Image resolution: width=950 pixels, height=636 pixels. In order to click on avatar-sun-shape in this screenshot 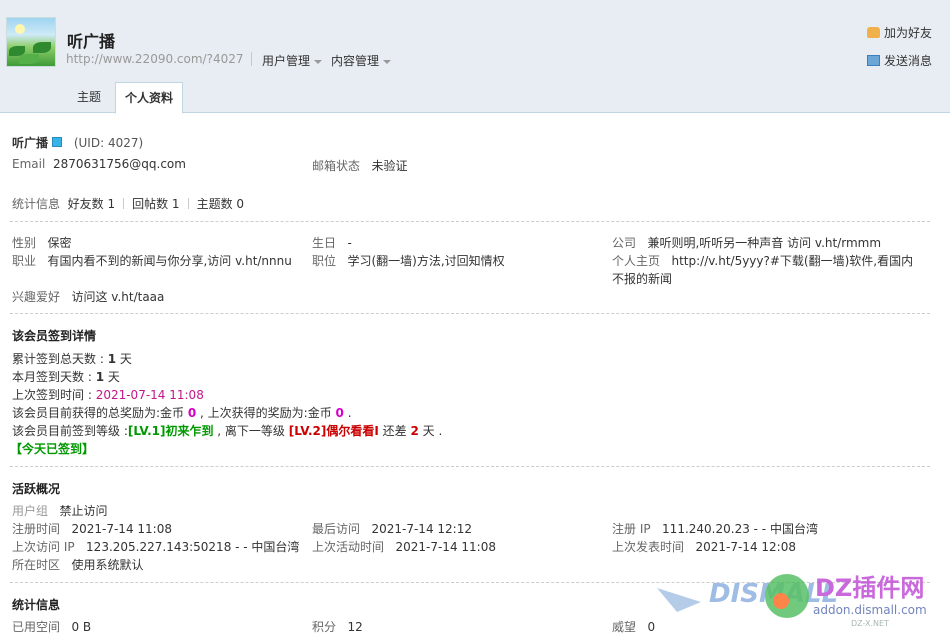, I will do `click(20, 29)`.